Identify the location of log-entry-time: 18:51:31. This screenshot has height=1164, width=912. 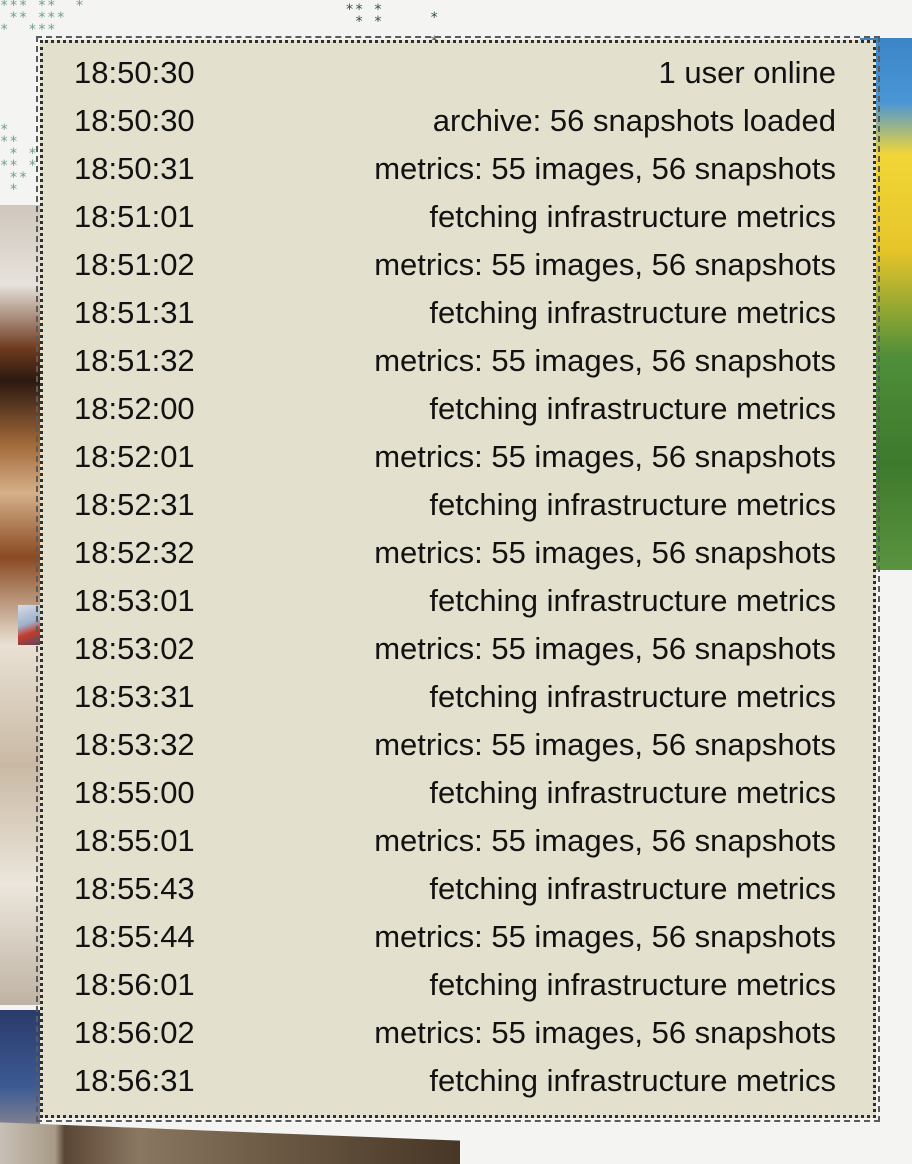
(134, 312).